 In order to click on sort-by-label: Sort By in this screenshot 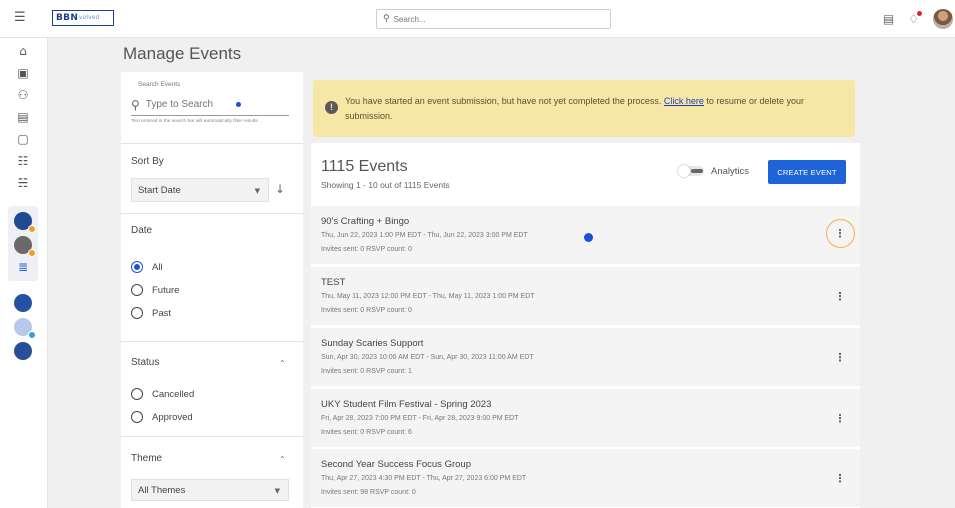, I will do `click(147, 161)`.